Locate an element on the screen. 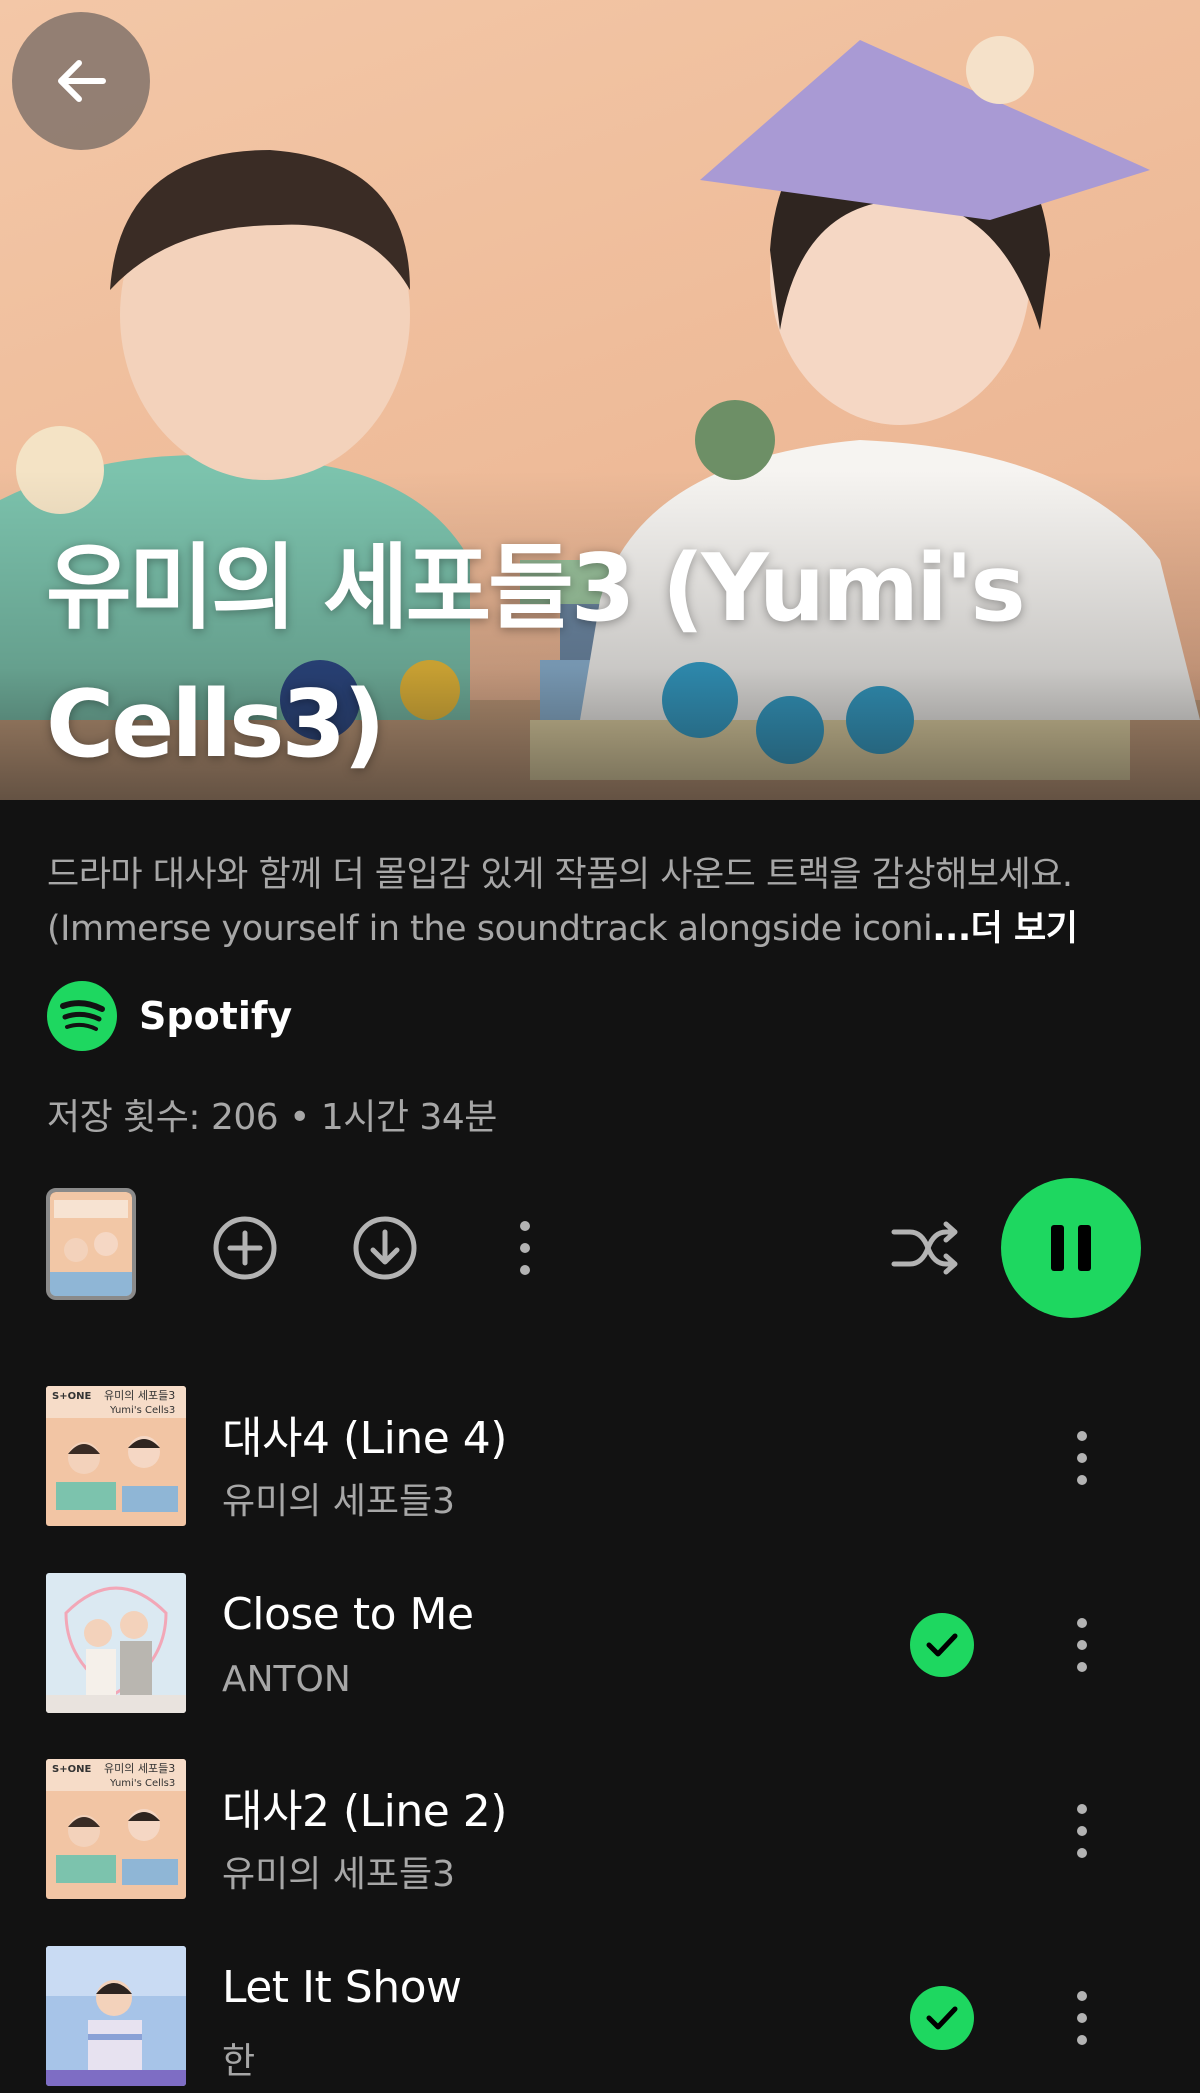  track-row: Let It Show 한 is located at coordinates (600, 2016).